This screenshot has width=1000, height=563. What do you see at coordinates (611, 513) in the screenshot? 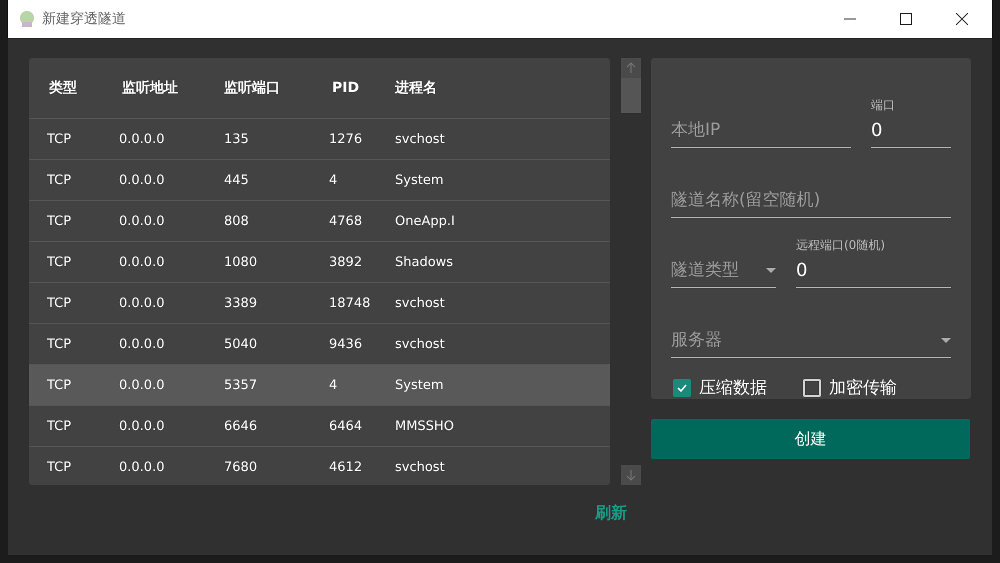
I see `refresh-button: 刷新` at bounding box center [611, 513].